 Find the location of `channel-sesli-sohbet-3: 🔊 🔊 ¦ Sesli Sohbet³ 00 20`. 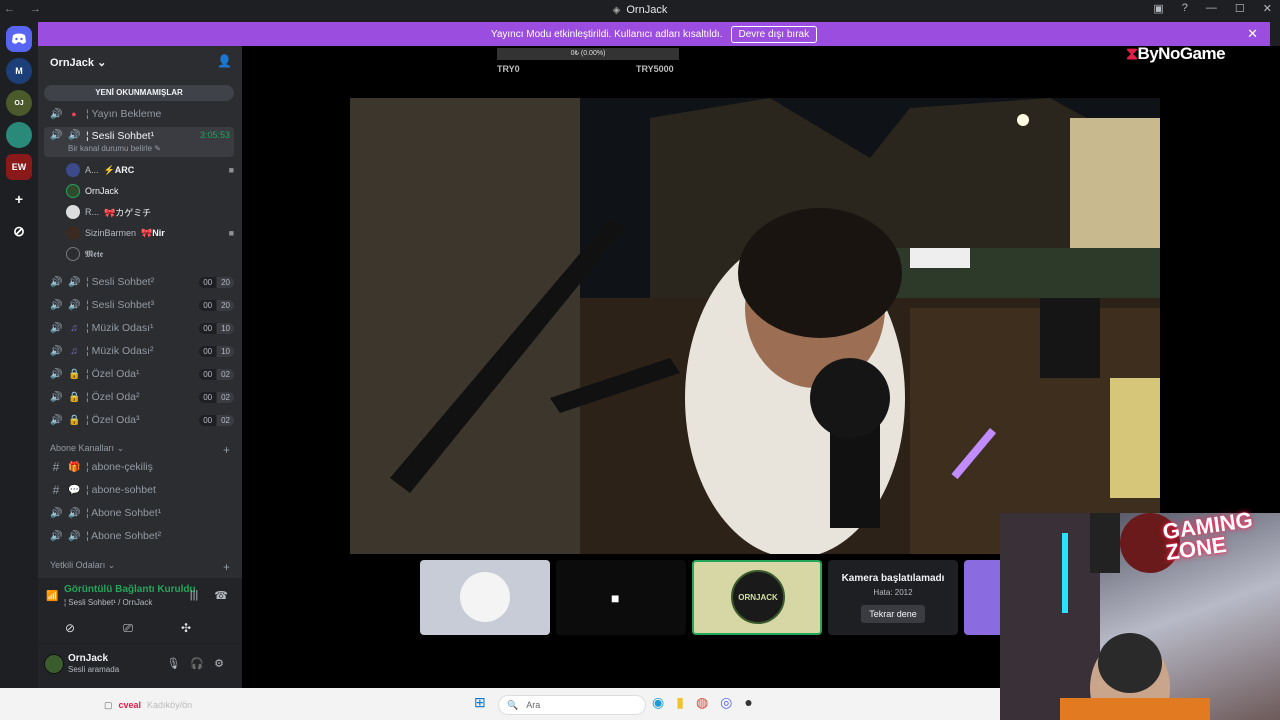

channel-sesli-sohbet-3: 🔊 🔊 ¦ Sesli Sohbet³ 00 20 is located at coordinates (142, 305).